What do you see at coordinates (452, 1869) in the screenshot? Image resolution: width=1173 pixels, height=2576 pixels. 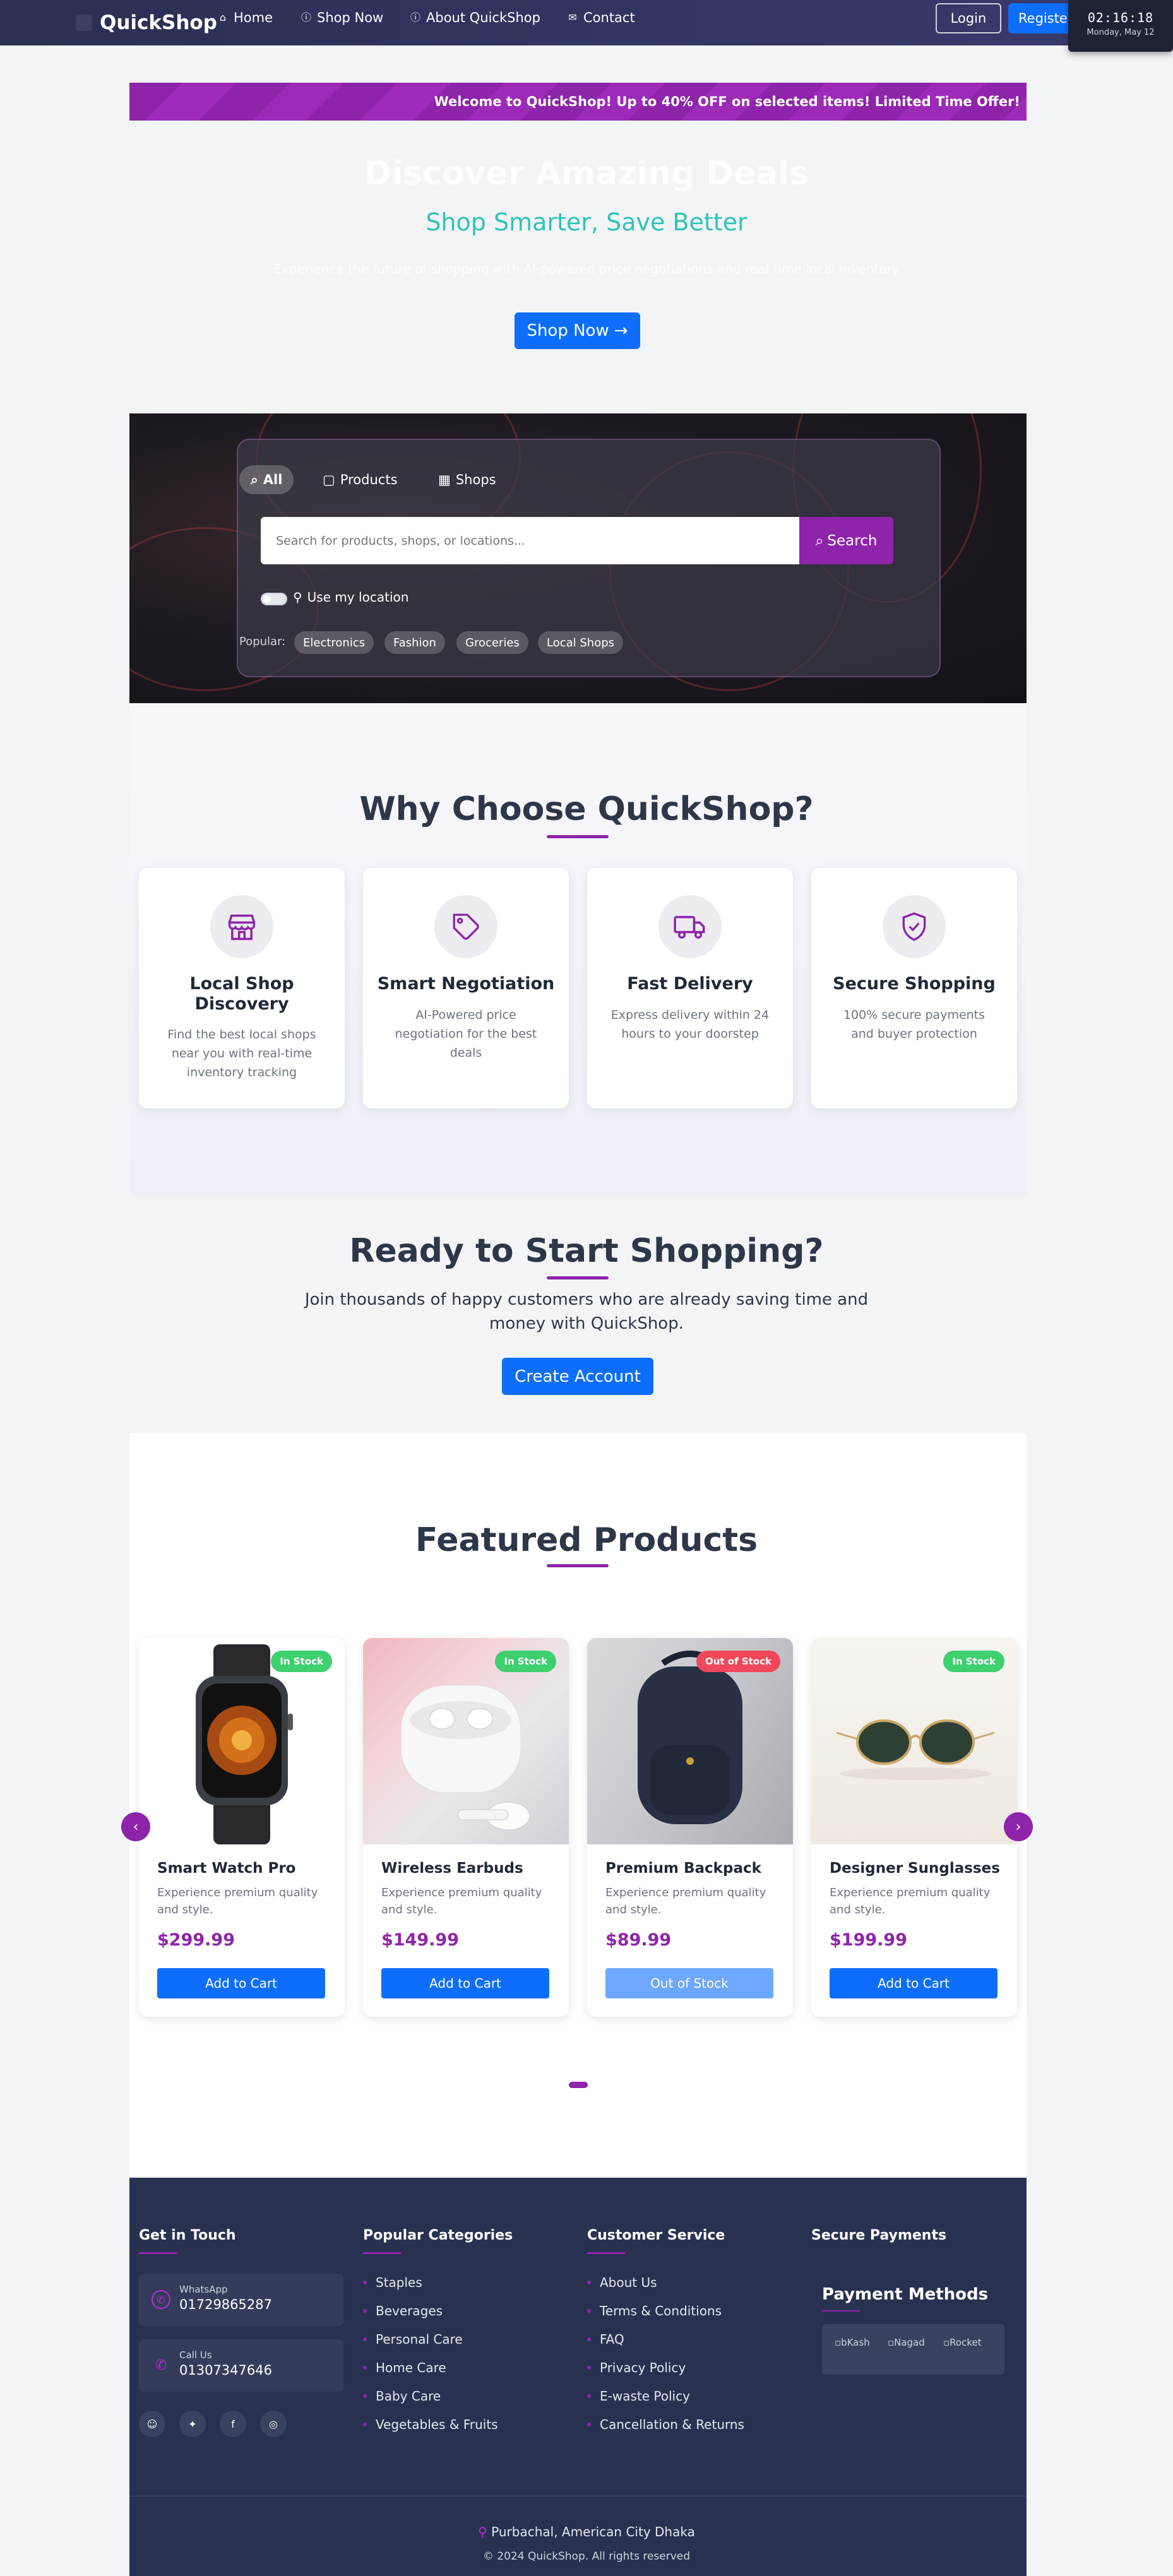 I see `product-name: Wireless Earbuds` at bounding box center [452, 1869].